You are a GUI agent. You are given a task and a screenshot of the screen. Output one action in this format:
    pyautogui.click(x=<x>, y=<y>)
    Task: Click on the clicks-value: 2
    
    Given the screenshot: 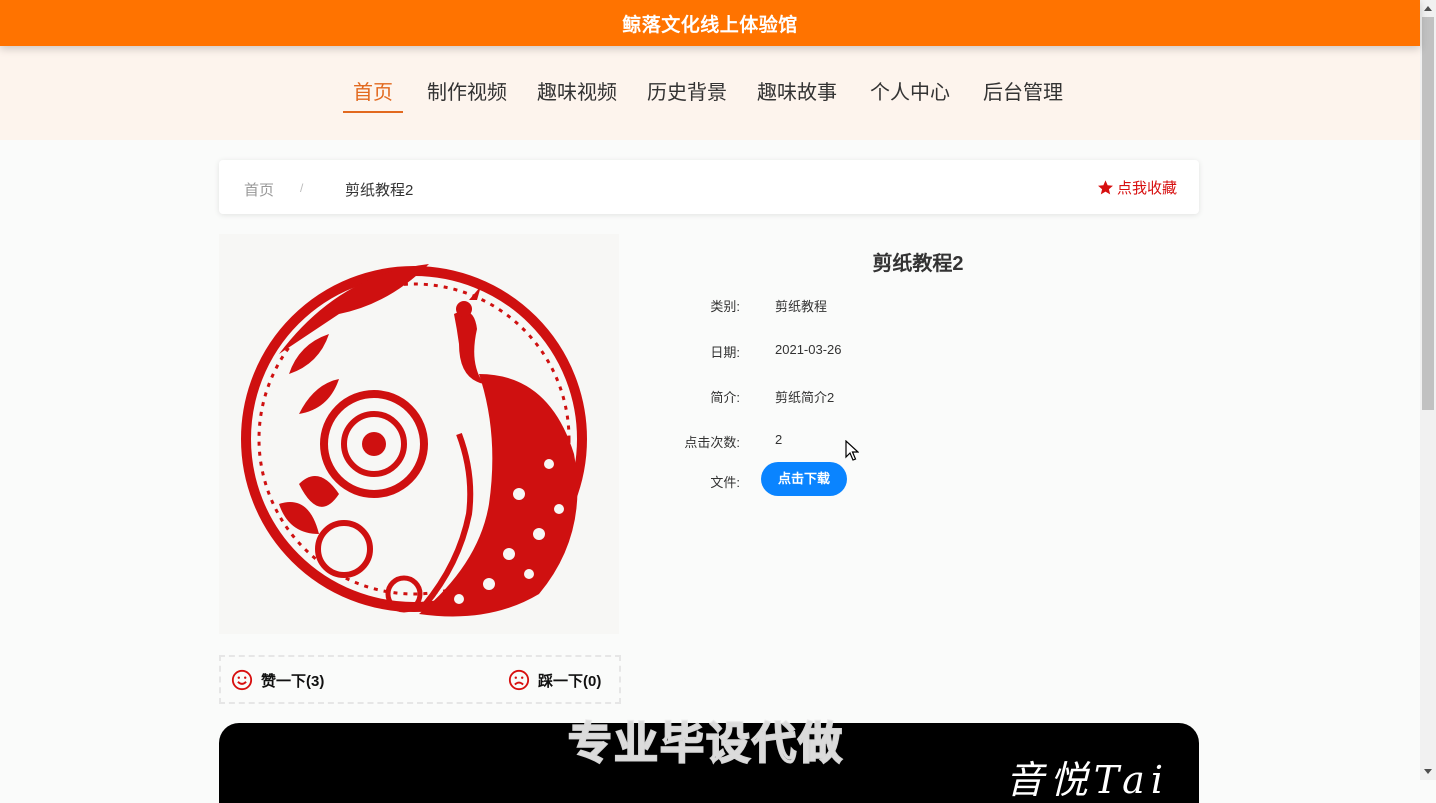 What is the action you would take?
    pyautogui.click(x=779, y=439)
    